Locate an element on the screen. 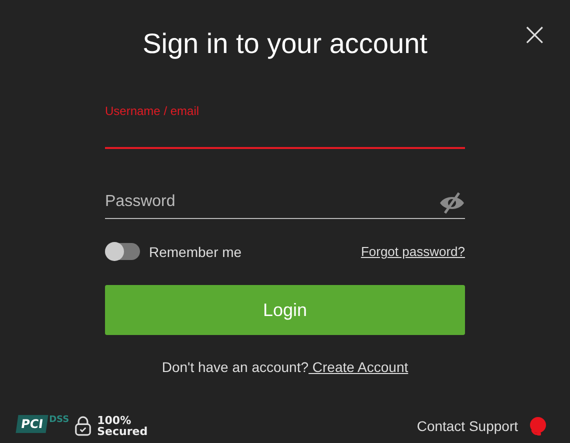 The image size is (570, 443). password-field: Password is located at coordinates (272, 205).